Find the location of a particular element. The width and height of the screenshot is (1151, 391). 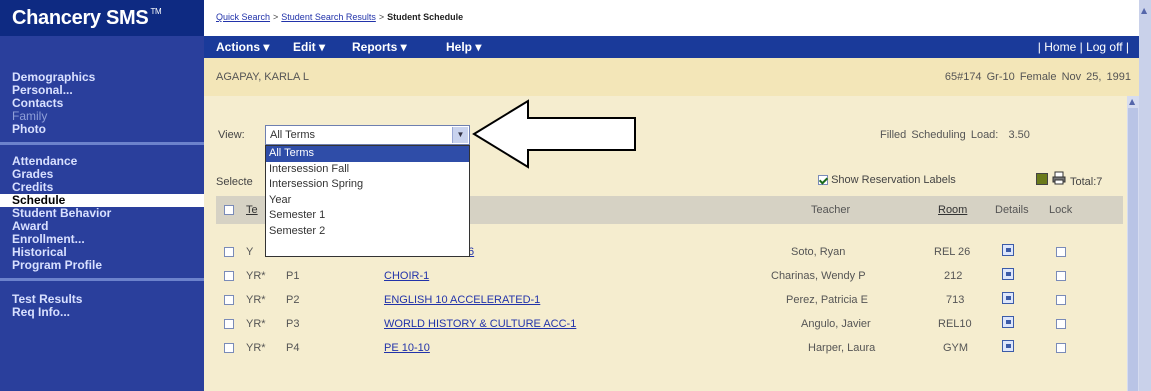

reservation-checkbox is located at coordinates (823, 180).